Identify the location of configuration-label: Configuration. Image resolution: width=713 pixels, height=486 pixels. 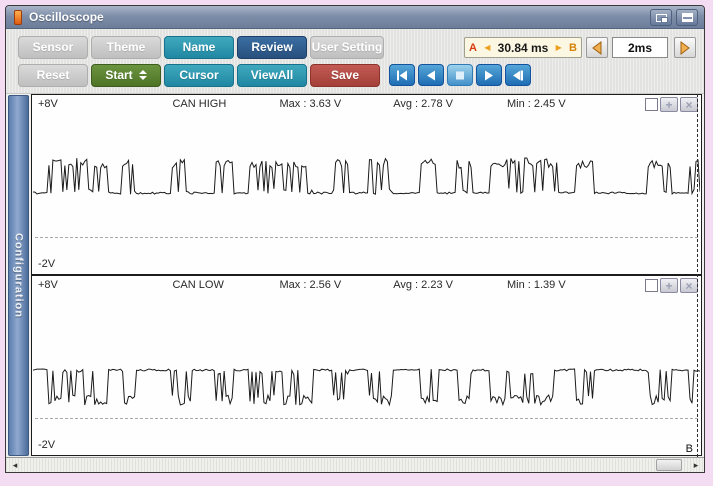
(18, 275).